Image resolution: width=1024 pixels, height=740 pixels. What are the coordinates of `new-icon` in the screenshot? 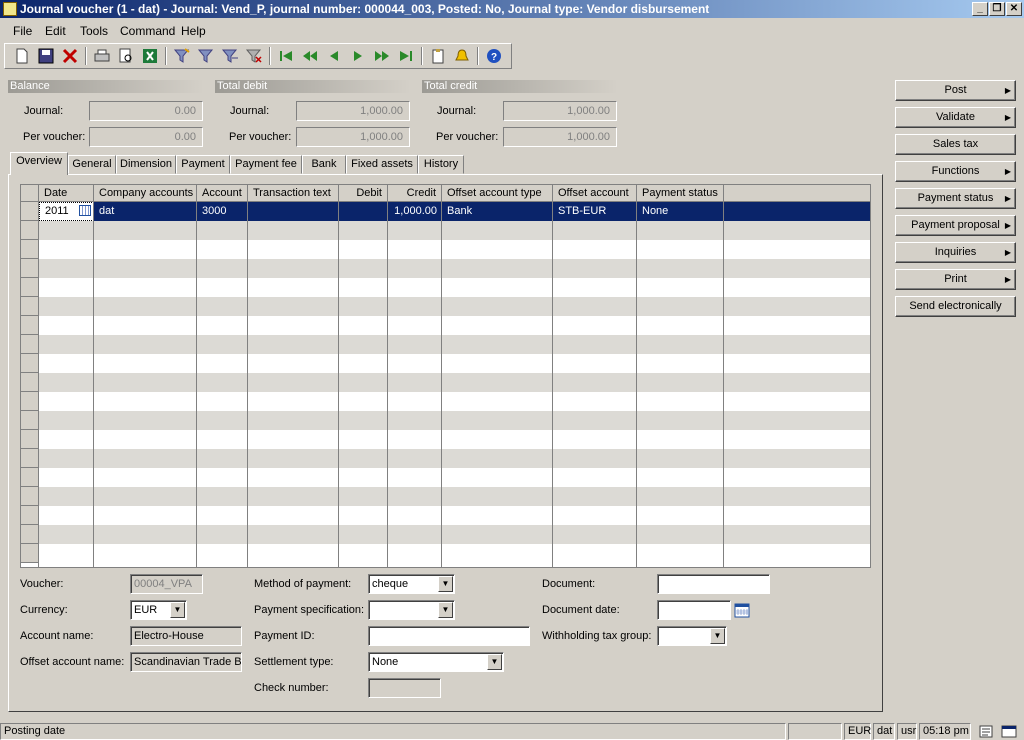 It's located at (22, 56).